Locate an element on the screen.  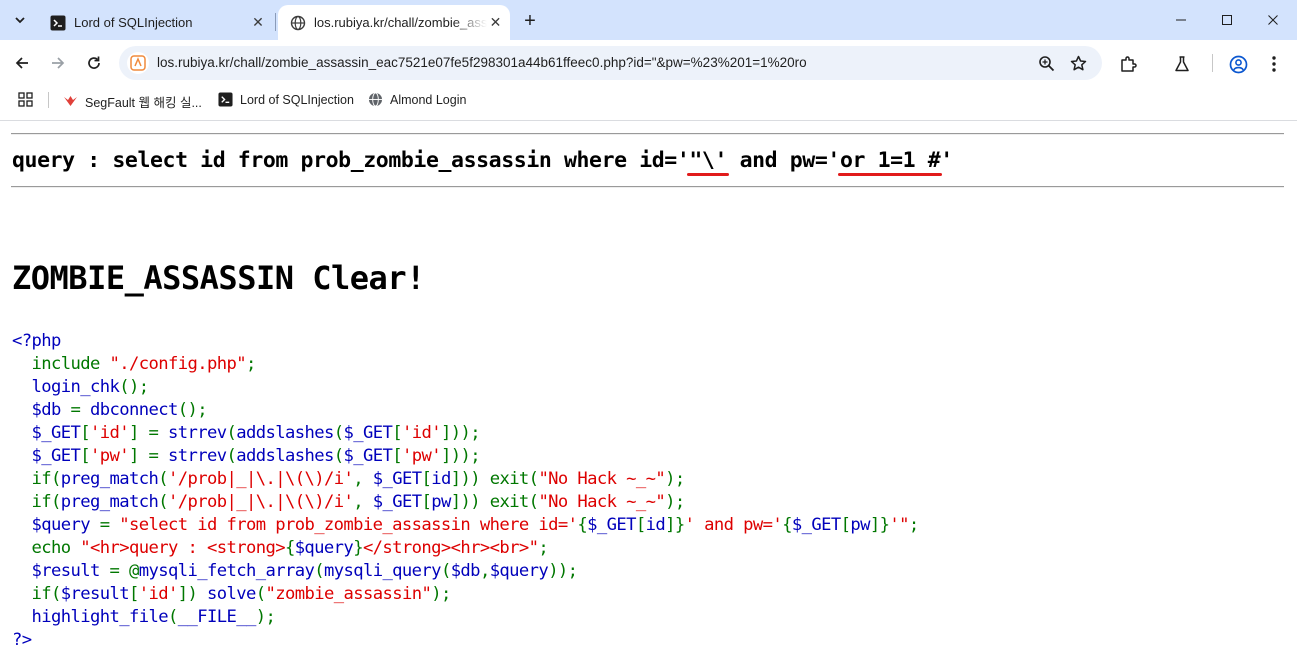
code-token: { is located at coordinates (787, 525).